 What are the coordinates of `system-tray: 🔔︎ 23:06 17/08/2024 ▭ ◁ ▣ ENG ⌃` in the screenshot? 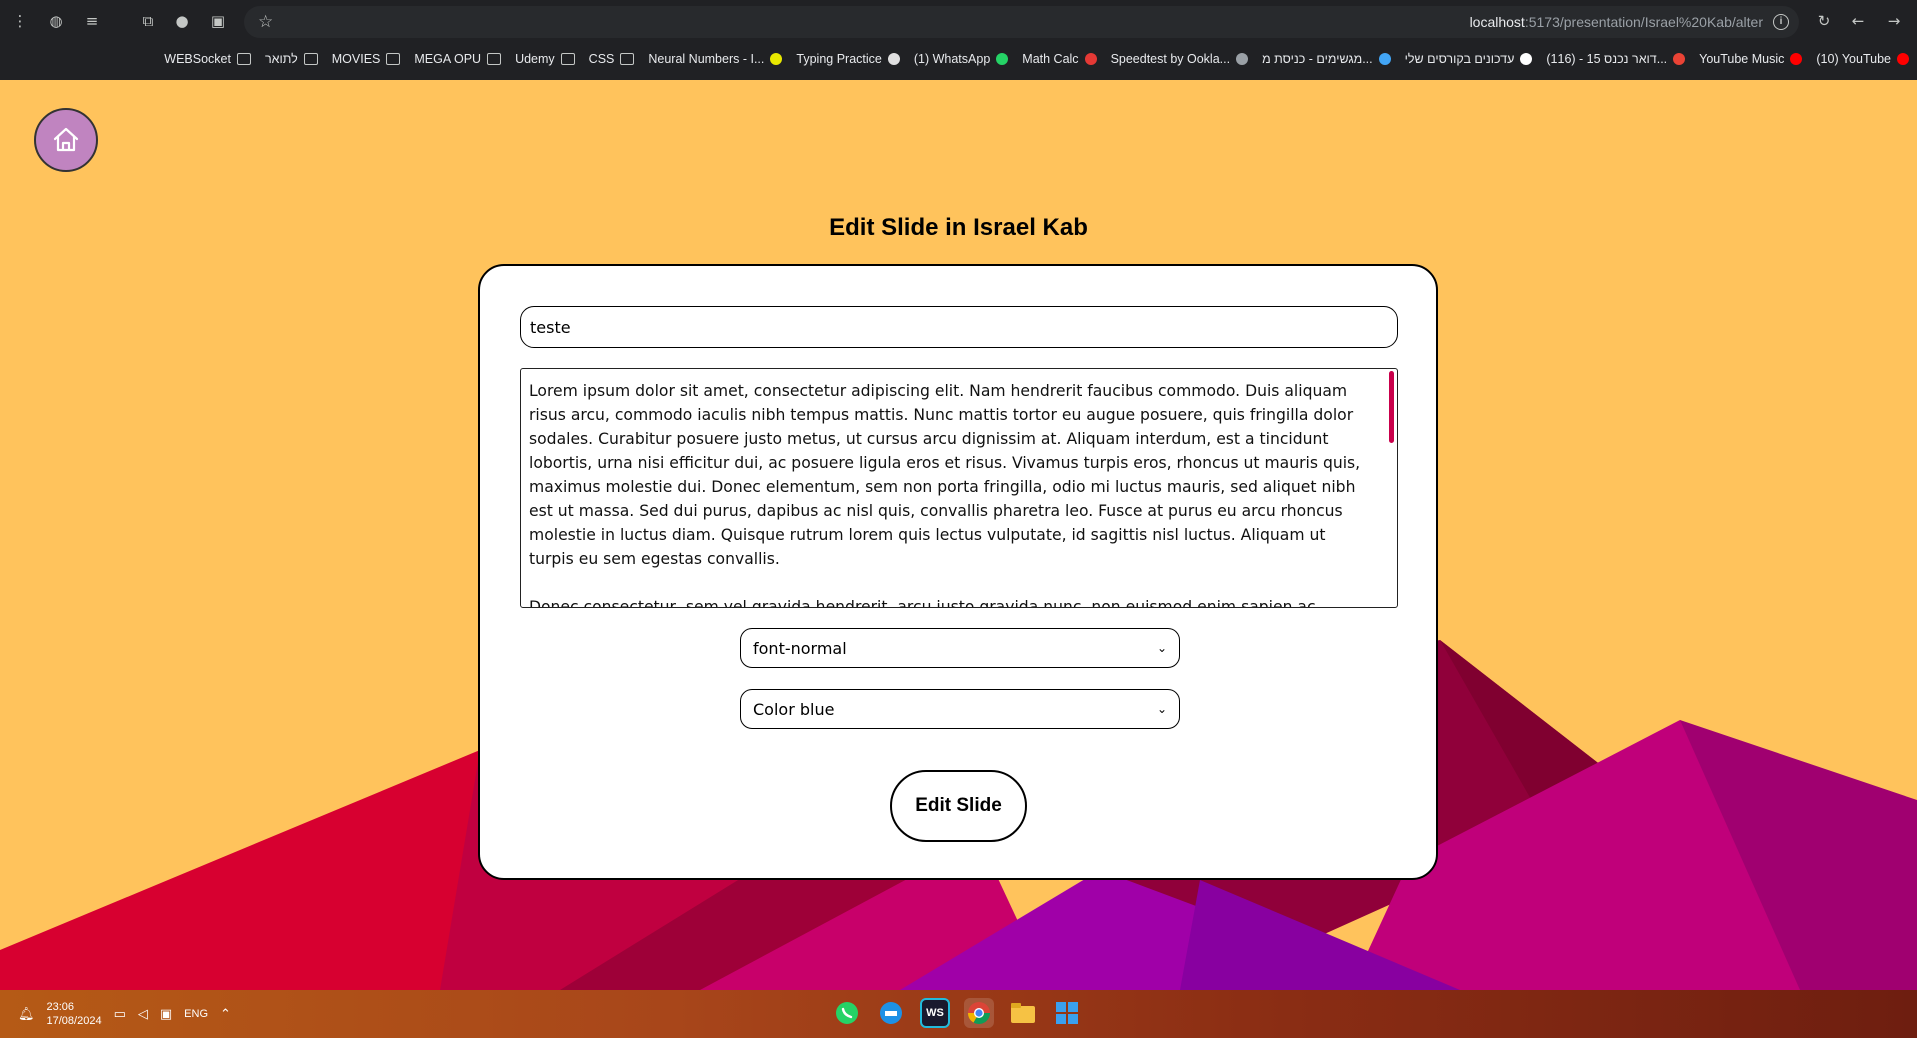 It's located at (124, 1014).